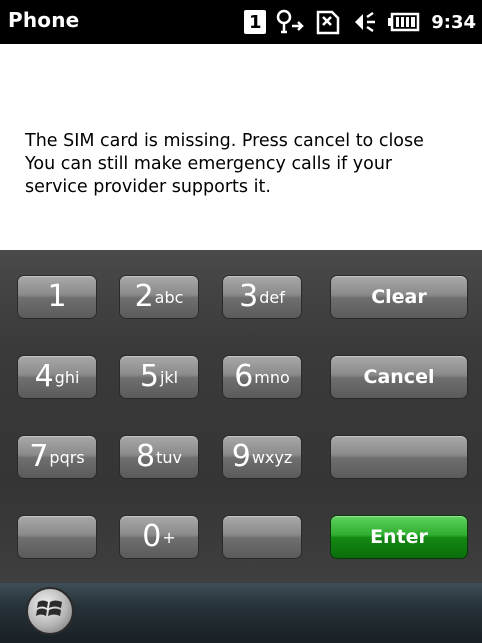 This screenshot has height=643, width=482. I want to click on clock: 9:34, so click(453, 22).